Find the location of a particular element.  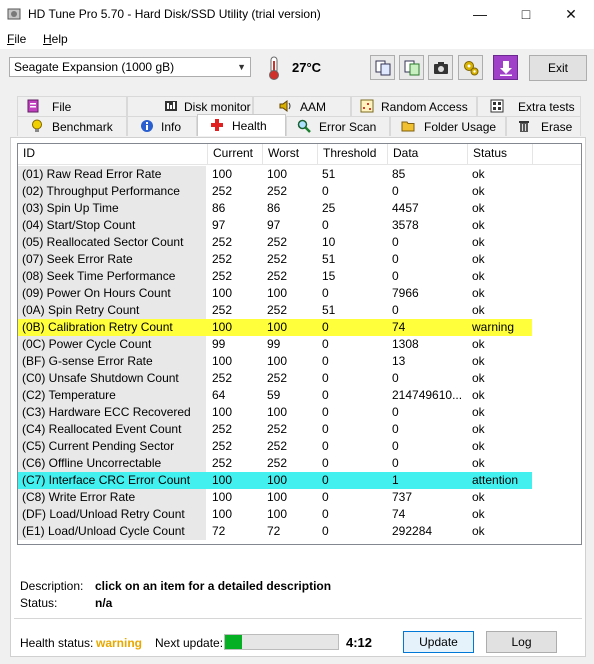

hd-tune-app-icon is located at coordinates (14, 14).